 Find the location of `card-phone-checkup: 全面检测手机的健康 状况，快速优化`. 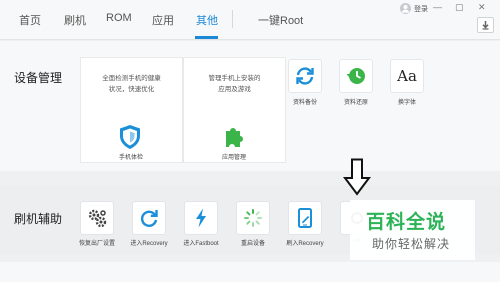

card-phone-checkup: 全面检测手机的健康 状况，快速优化 is located at coordinates (131, 110).